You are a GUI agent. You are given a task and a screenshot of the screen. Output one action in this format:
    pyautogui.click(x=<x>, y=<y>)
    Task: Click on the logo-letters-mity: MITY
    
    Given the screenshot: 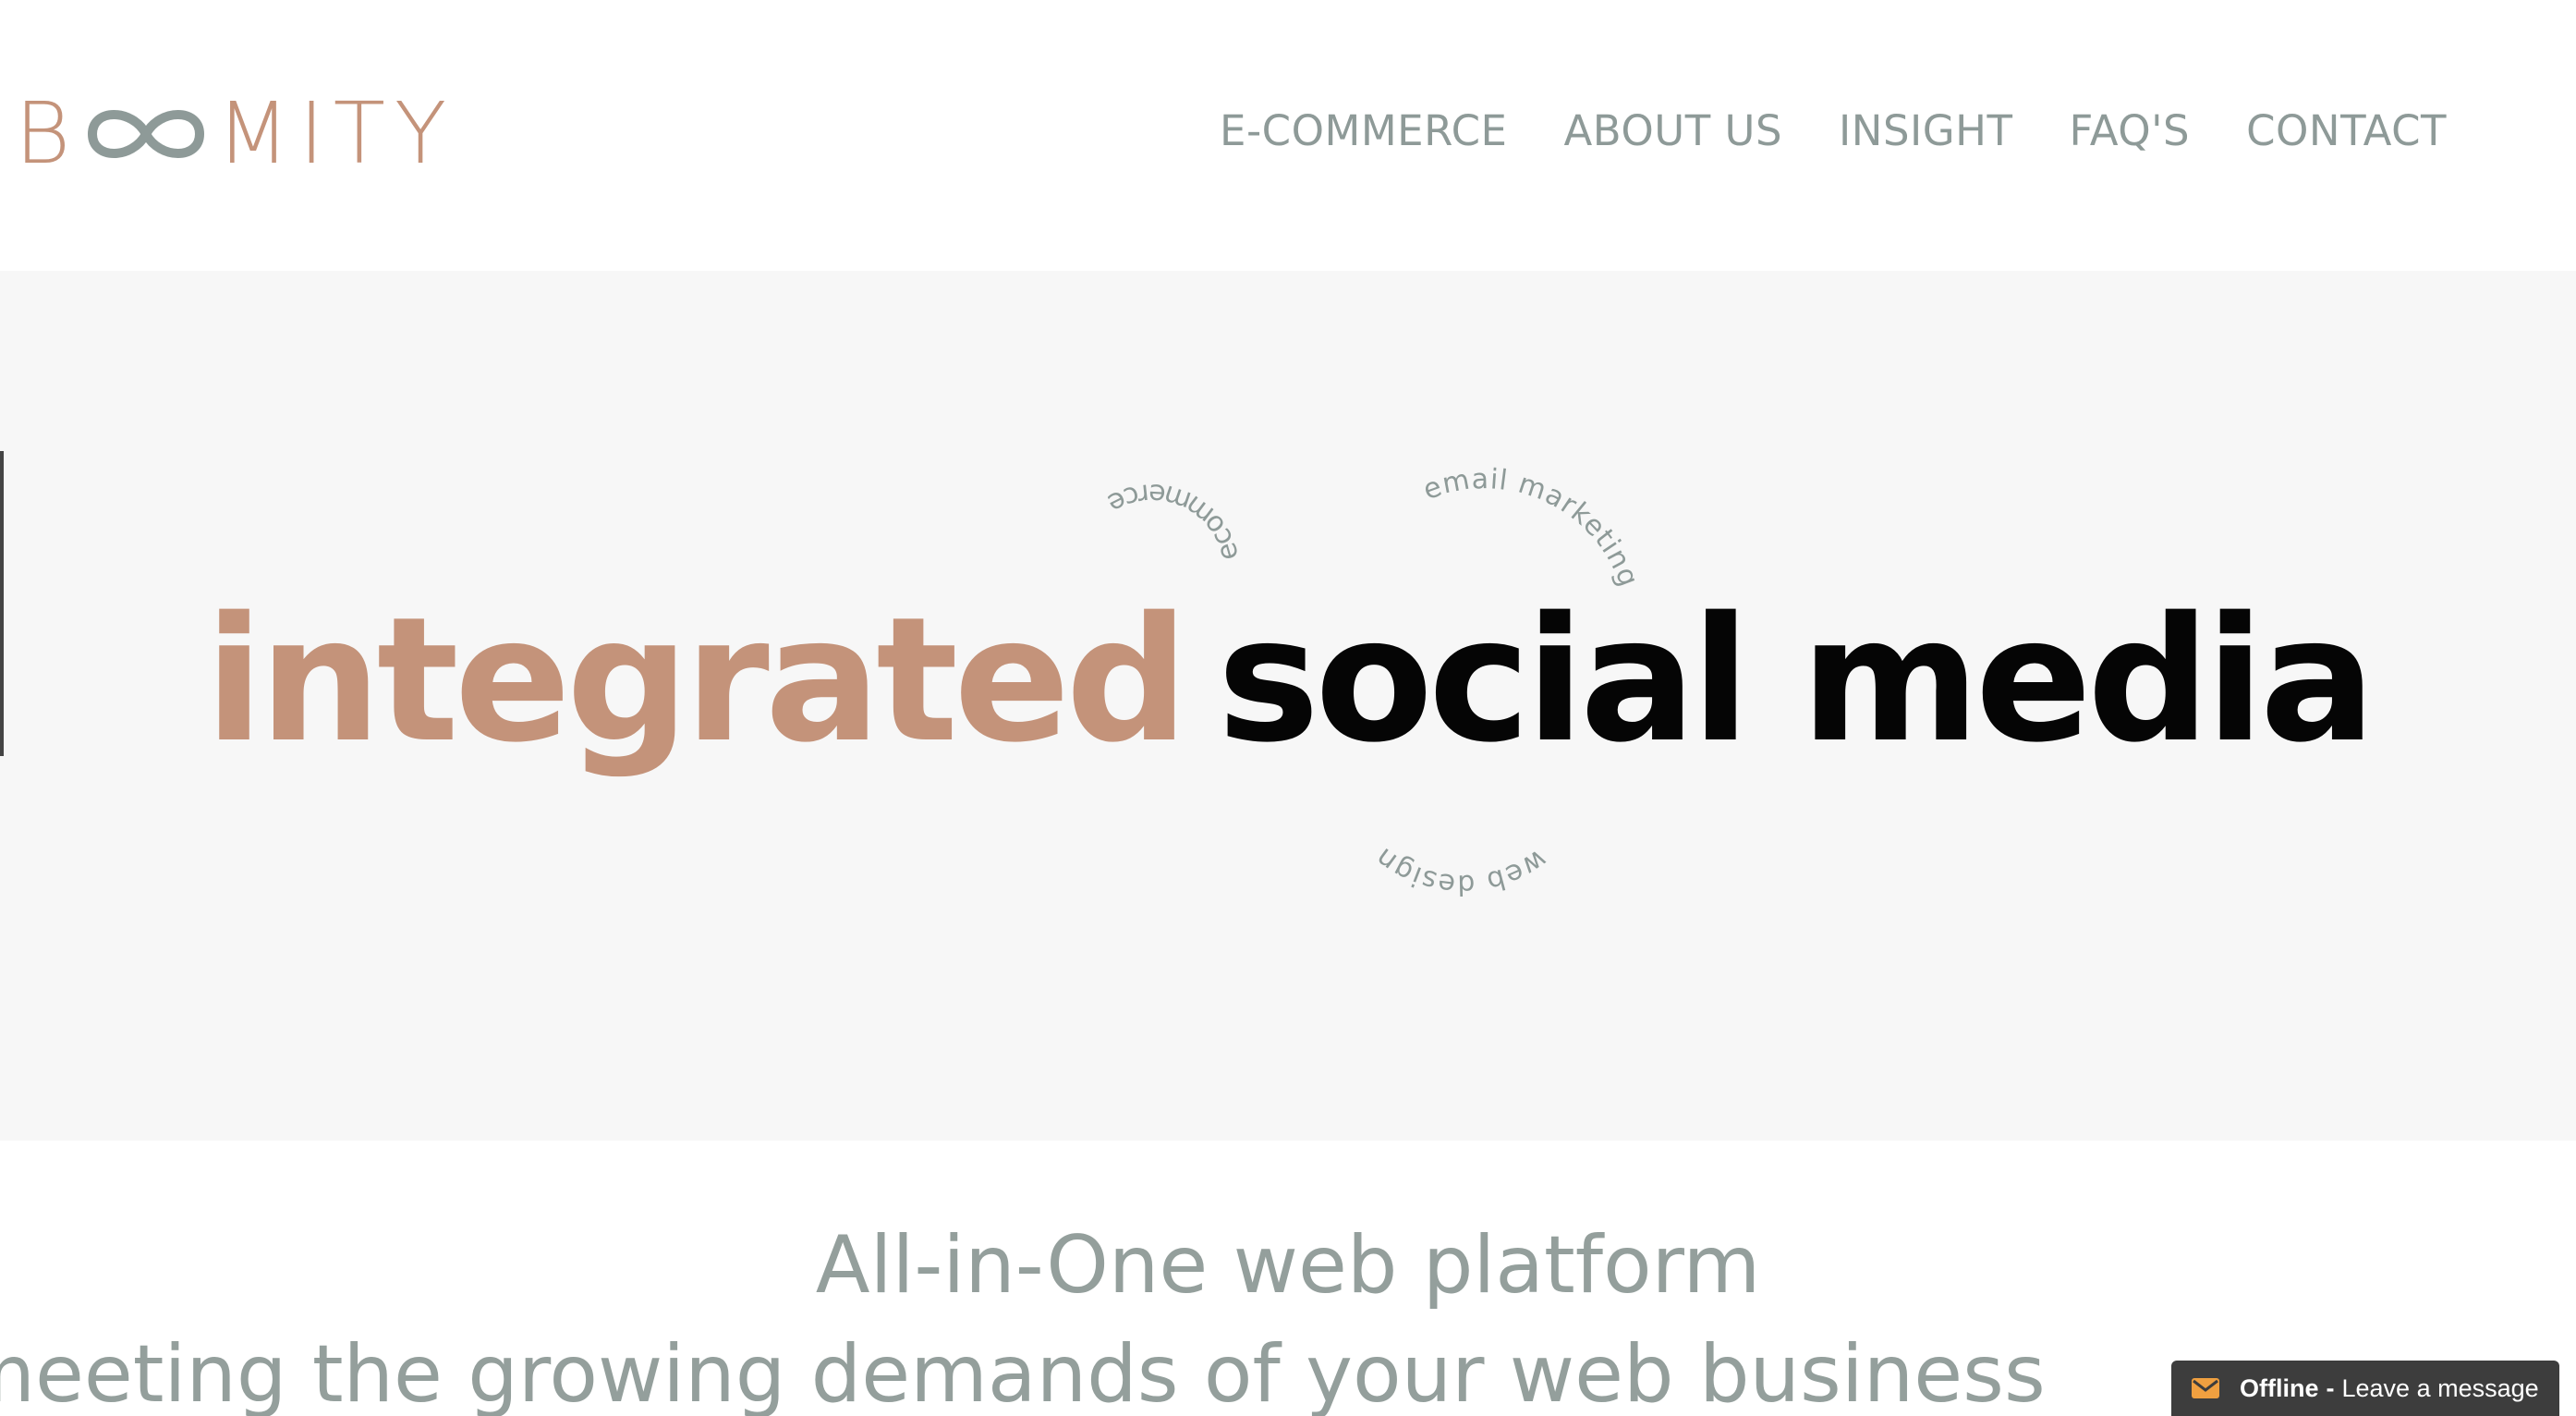 What is the action you would take?
    pyautogui.click(x=336, y=133)
    